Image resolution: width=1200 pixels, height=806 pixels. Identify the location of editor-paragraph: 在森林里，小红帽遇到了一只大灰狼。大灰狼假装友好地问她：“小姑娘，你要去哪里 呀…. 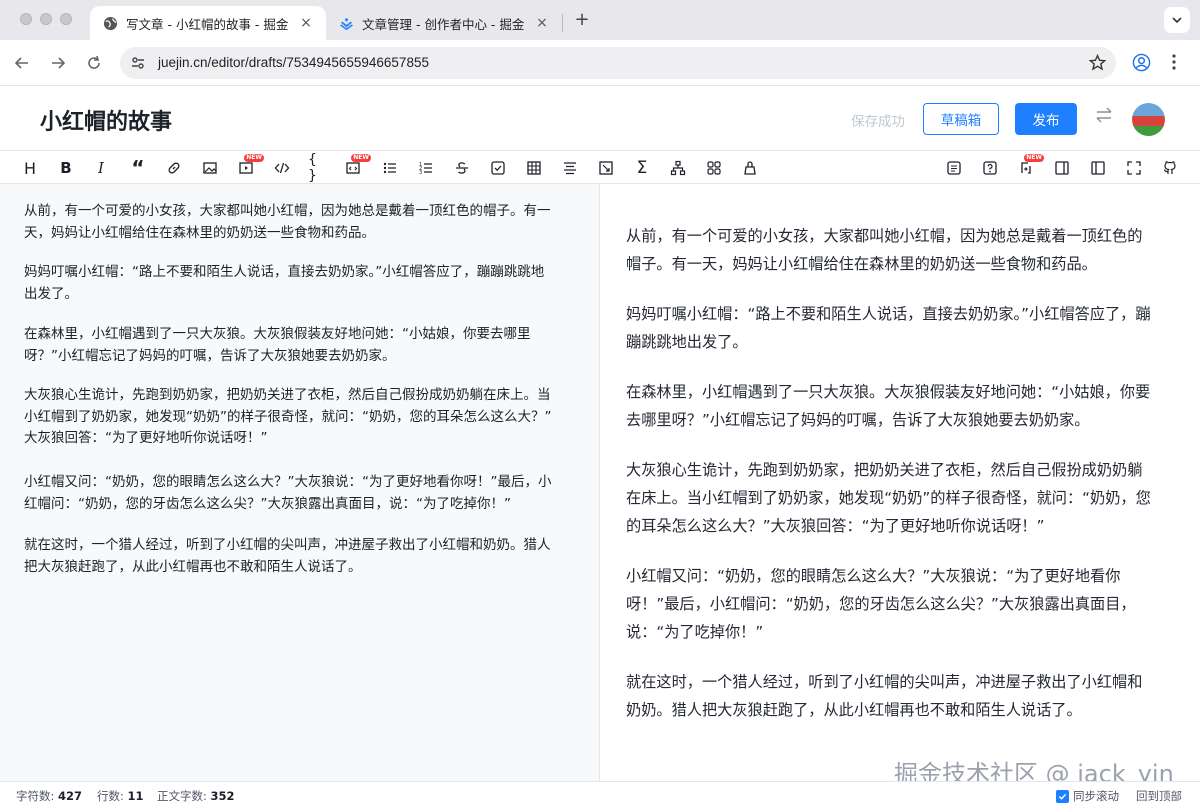
(301, 345).